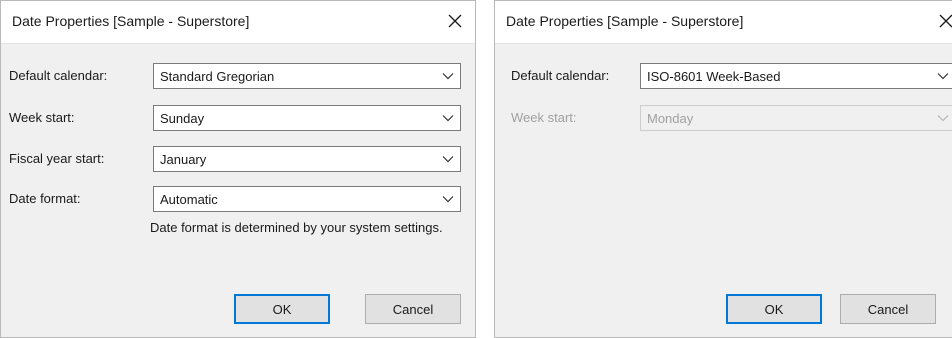 The width and height of the screenshot is (952, 338). I want to click on default-calendar-dropdown: ISO-8601 Week-Based, so click(796, 76).